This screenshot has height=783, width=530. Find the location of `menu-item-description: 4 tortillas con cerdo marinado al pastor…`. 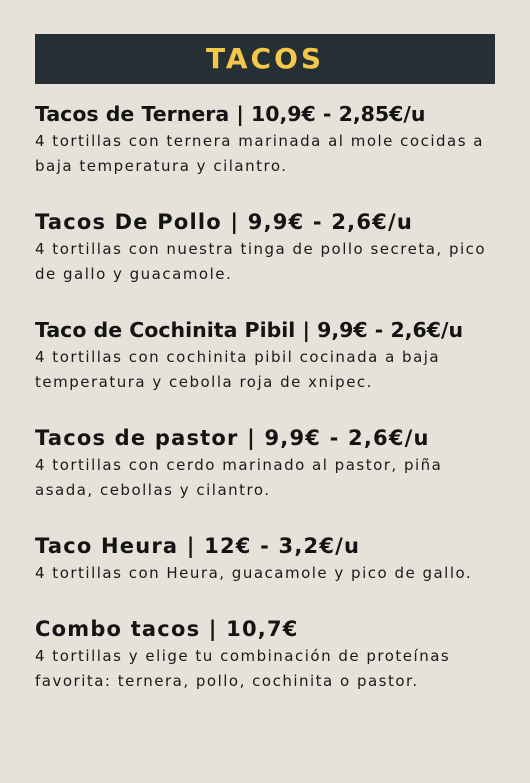

menu-item-description: 4 tortillas con cerdo marinado al pastor… is located at coordinates (239, 477).